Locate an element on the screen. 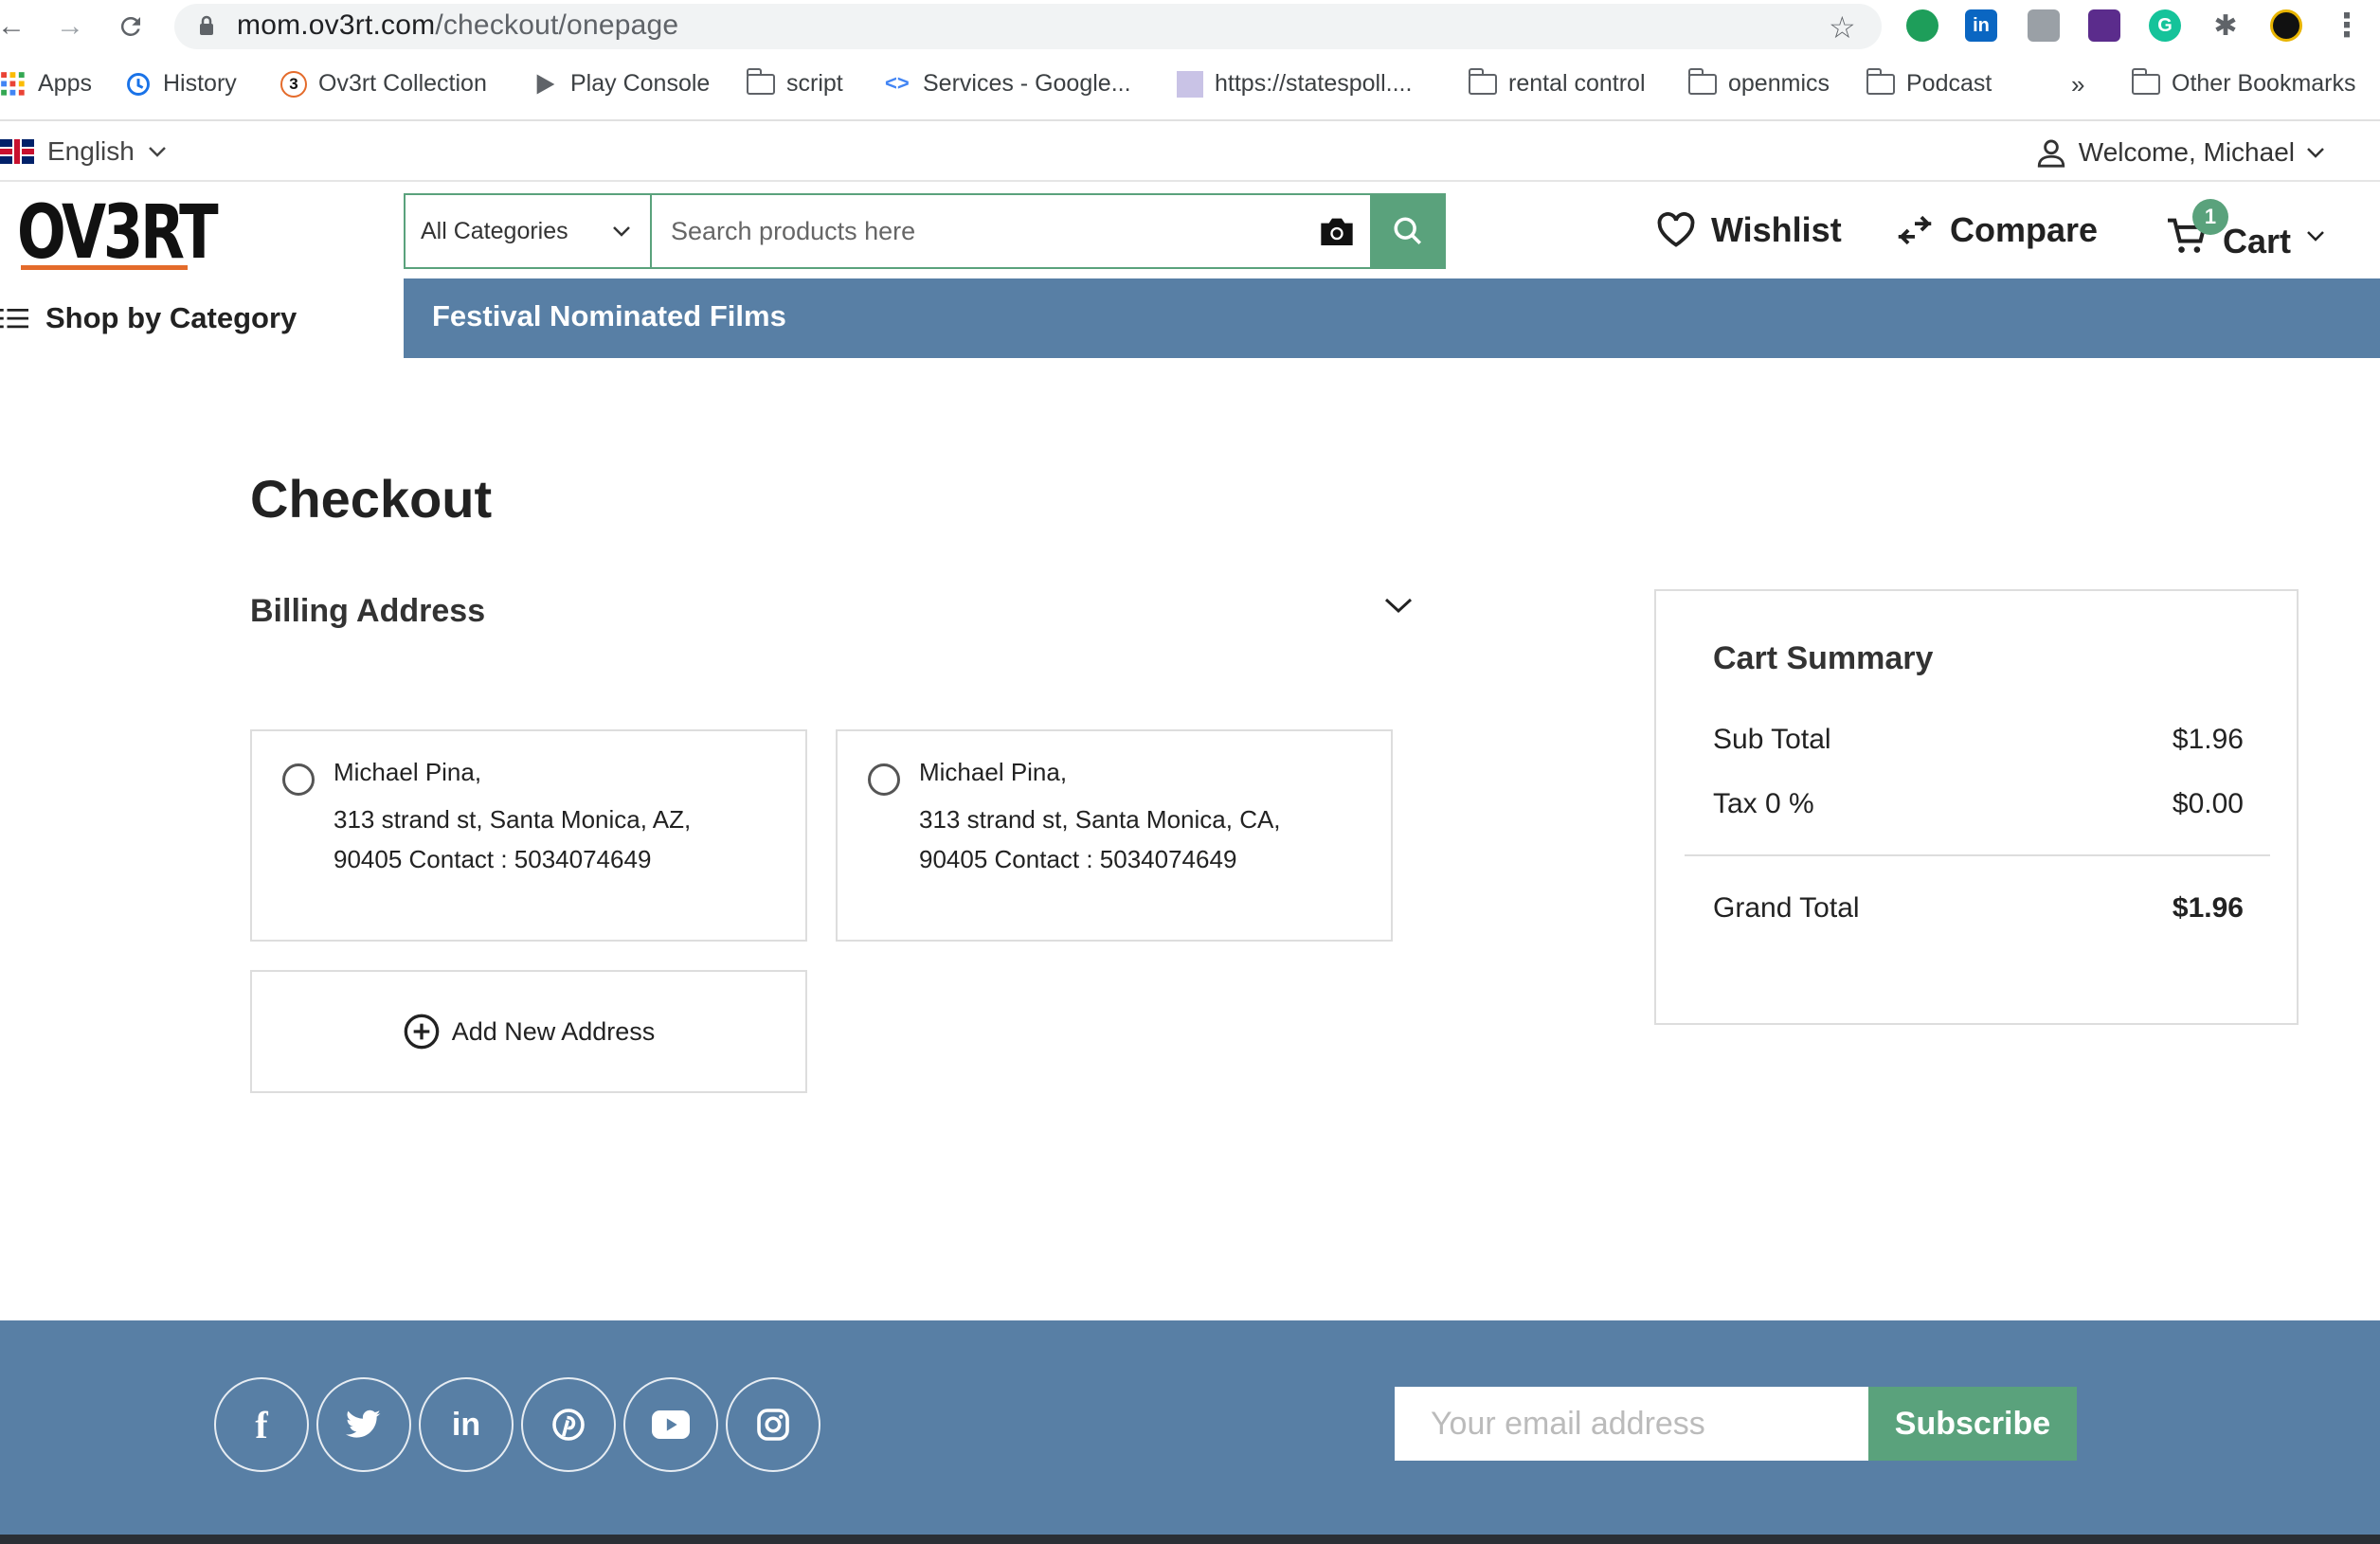 The image size is (2380, 1544). grand-total-row: Grand Total $1.96 is located at coordinates (1978, 908).